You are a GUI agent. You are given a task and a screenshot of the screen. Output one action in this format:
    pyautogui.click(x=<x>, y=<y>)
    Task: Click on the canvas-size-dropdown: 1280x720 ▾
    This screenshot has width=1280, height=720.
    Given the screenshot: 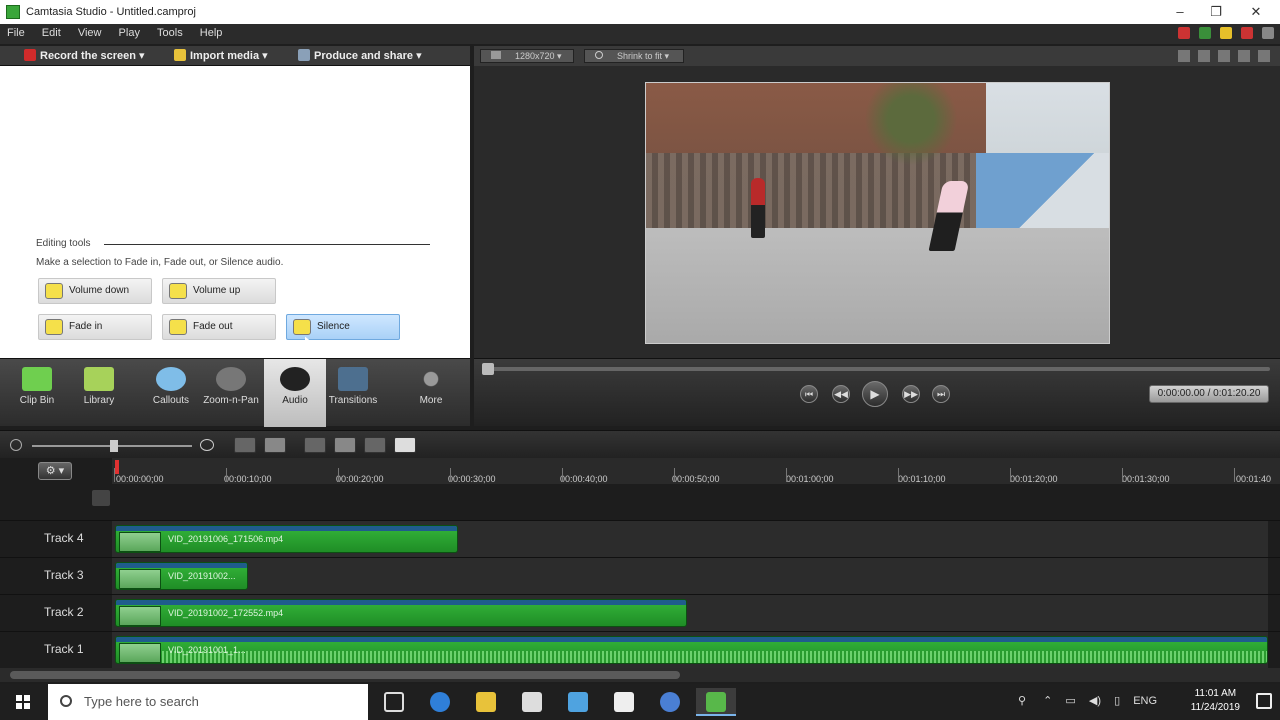 What is the action you would take?
    pyautogui.click(x=527, y=56)
    